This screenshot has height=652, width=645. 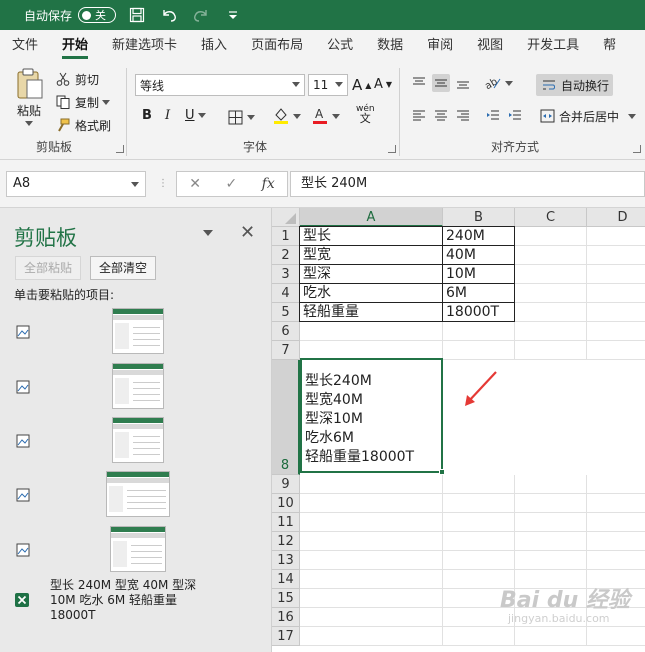 I want to click on cell-d3, so click(x=616, y=274).